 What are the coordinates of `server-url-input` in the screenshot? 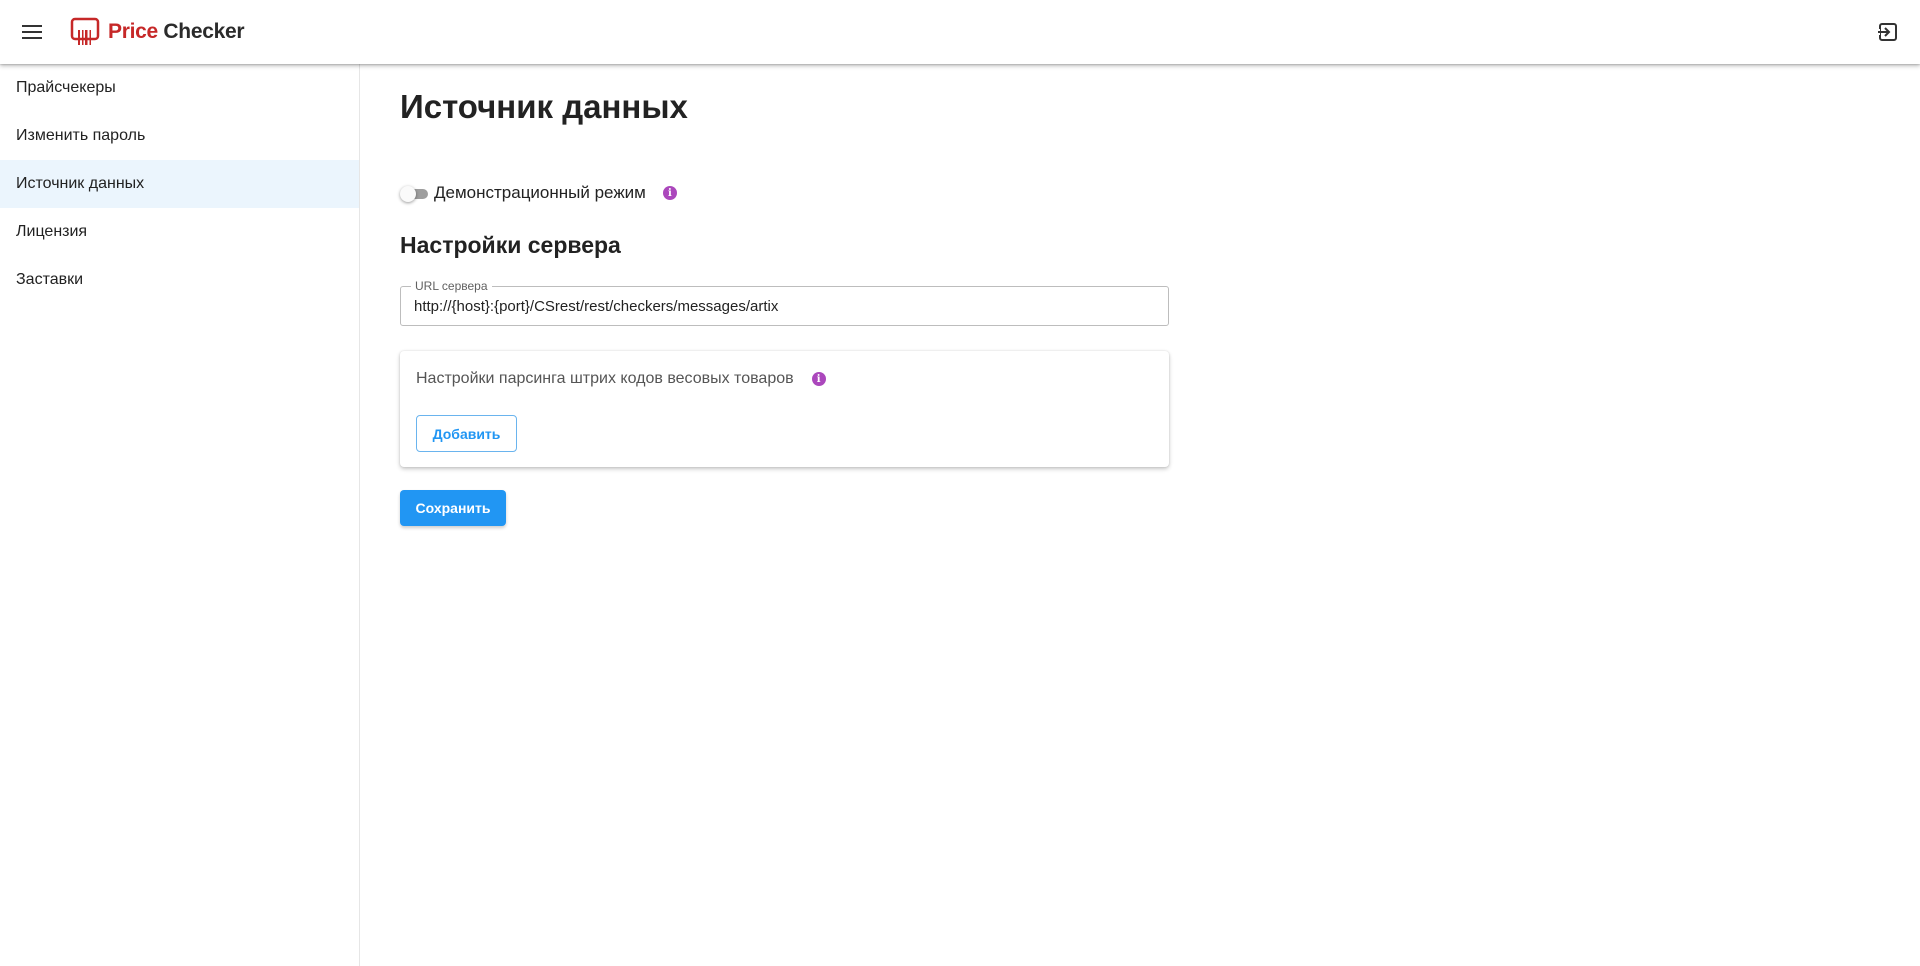 It's located at (784, 306).